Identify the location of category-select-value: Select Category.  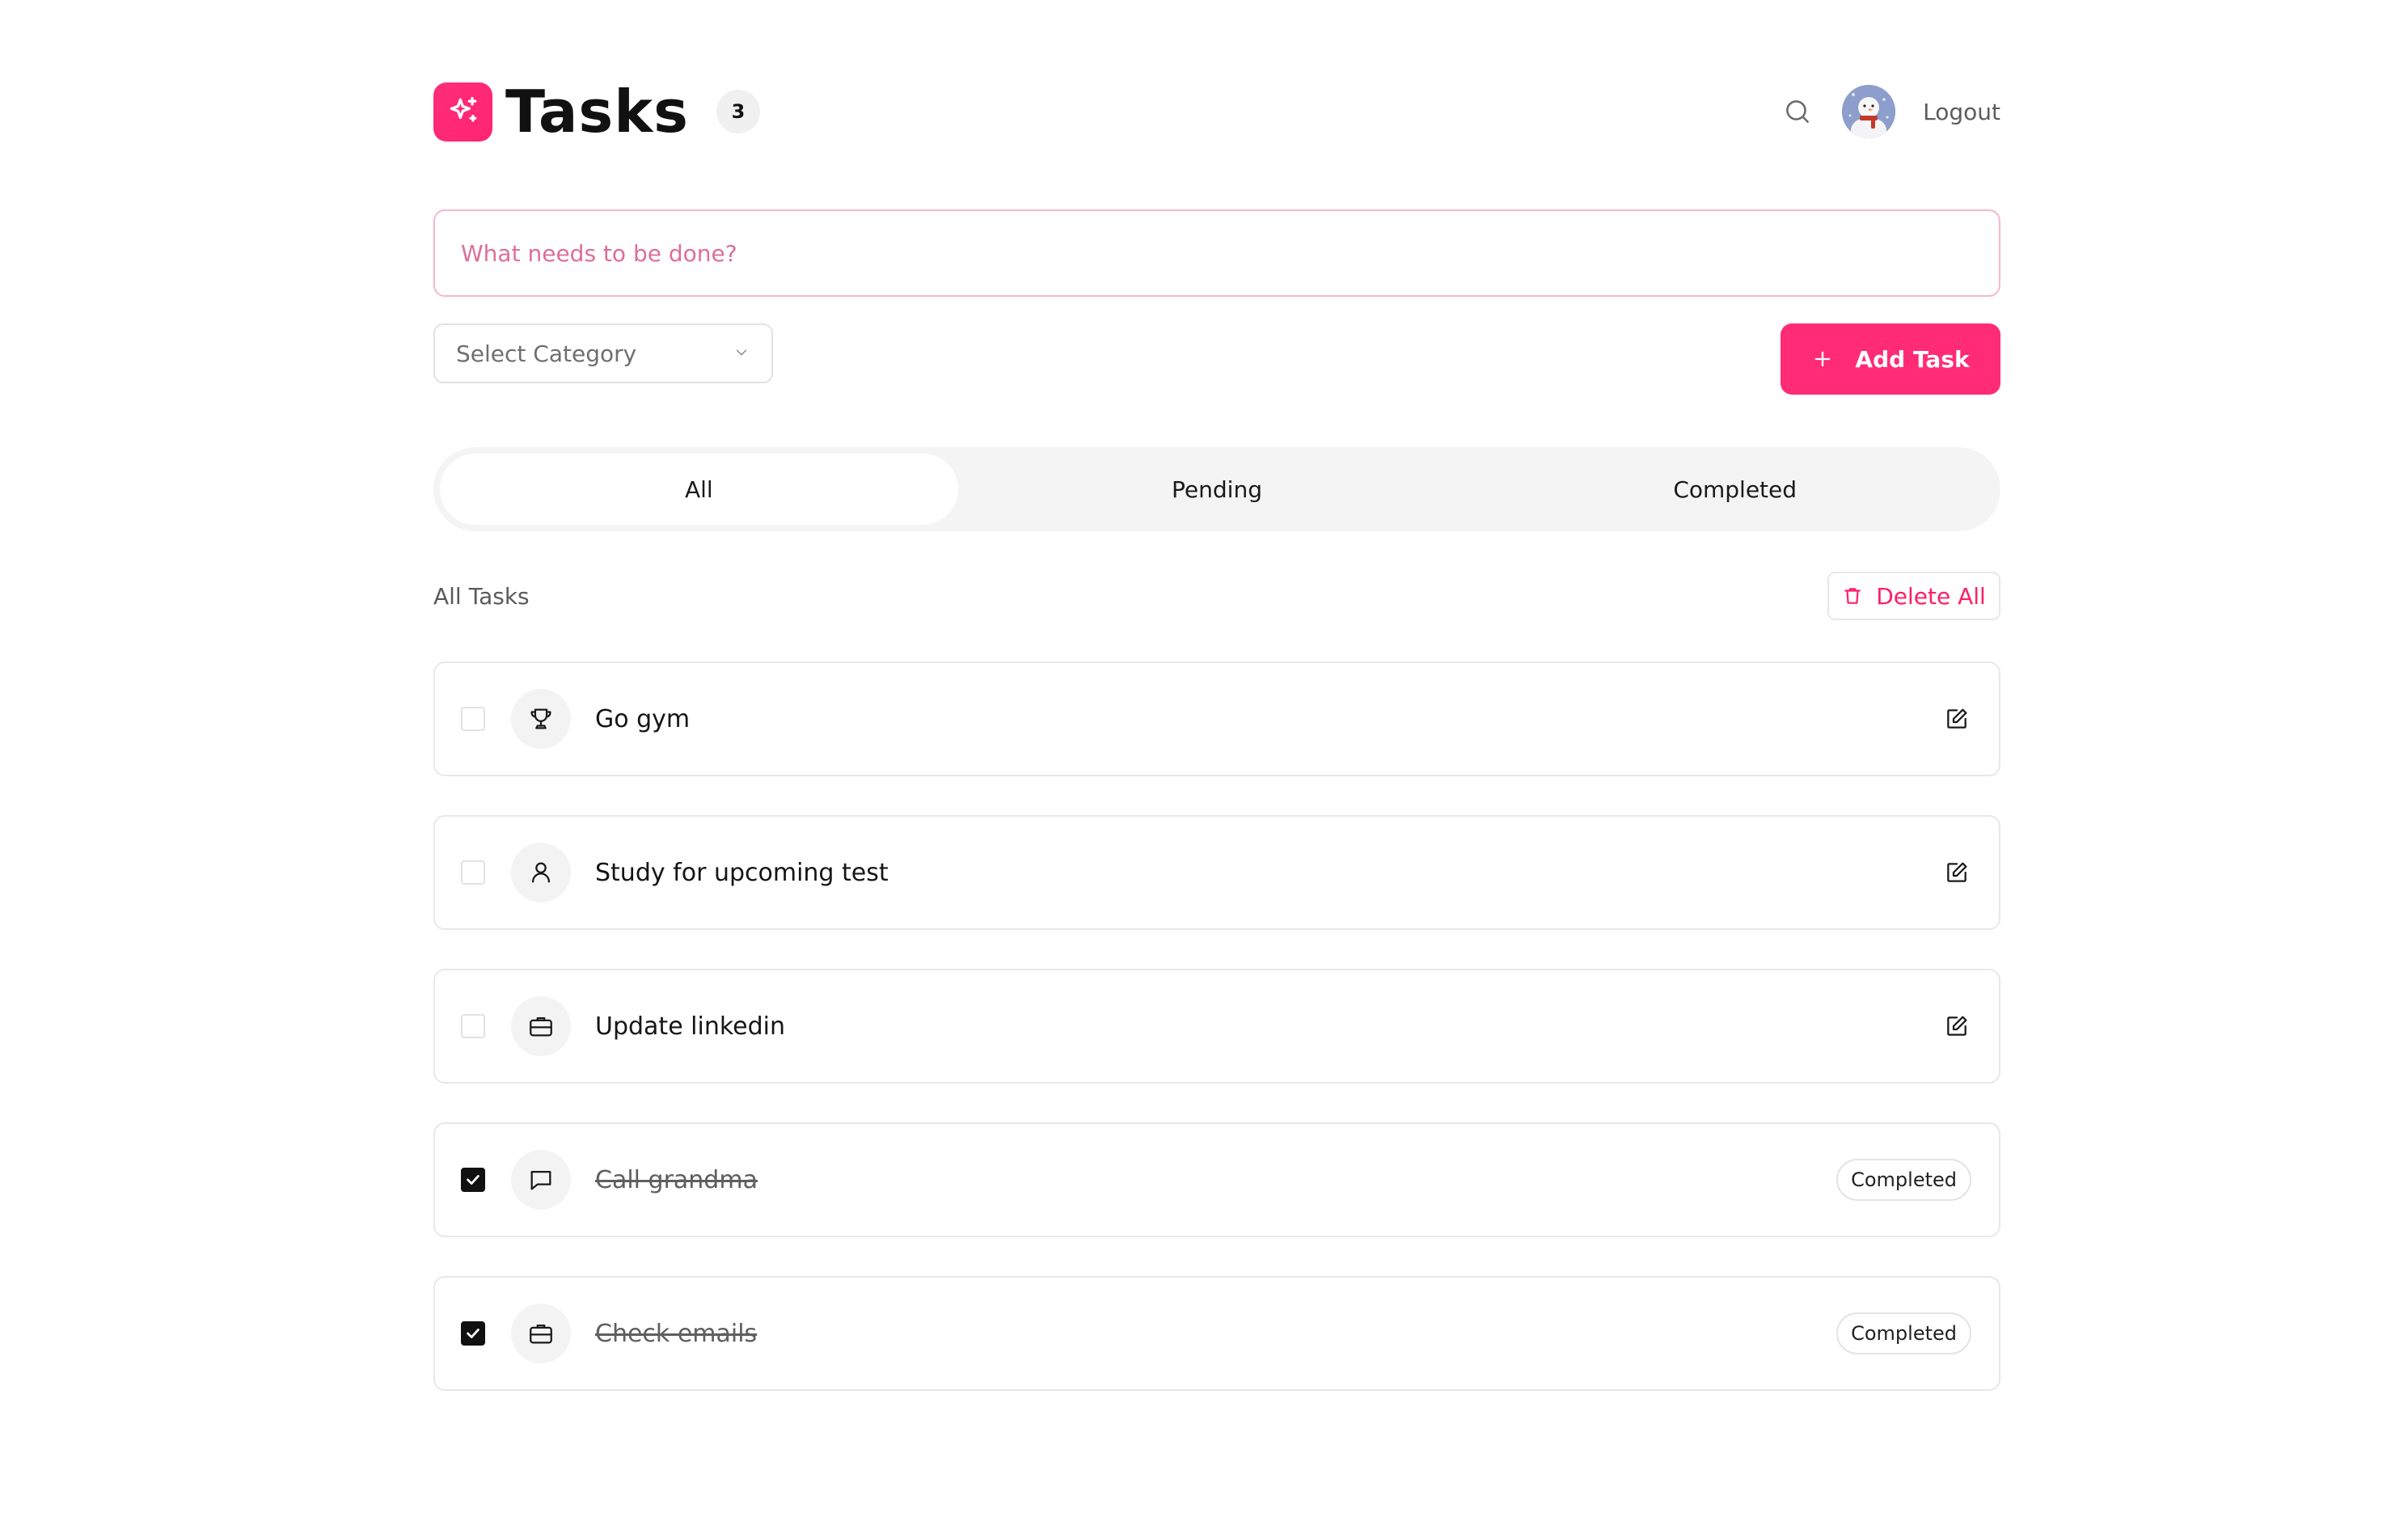
(546, 353).